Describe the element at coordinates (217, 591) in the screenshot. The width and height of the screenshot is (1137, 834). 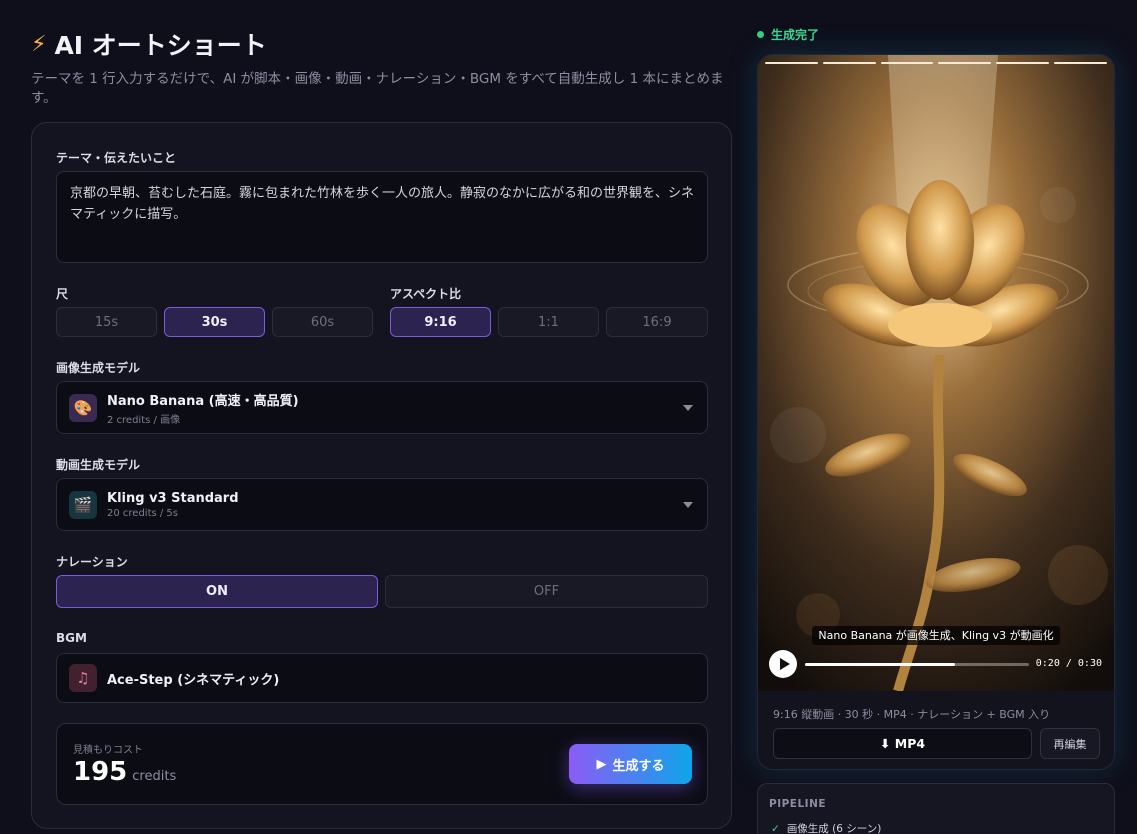
I see `narration-on-button: ON` at that location.